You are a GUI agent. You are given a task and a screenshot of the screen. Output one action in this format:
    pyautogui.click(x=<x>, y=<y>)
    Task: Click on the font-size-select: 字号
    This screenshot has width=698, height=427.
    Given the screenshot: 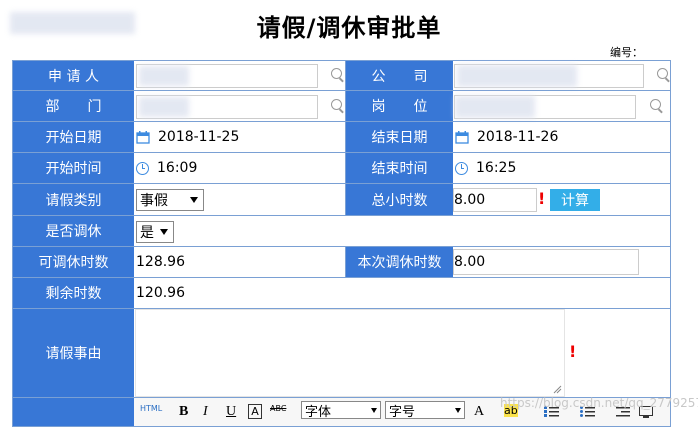 What is the action you would take?
    pyautogui.click(x=425, y=410)
    